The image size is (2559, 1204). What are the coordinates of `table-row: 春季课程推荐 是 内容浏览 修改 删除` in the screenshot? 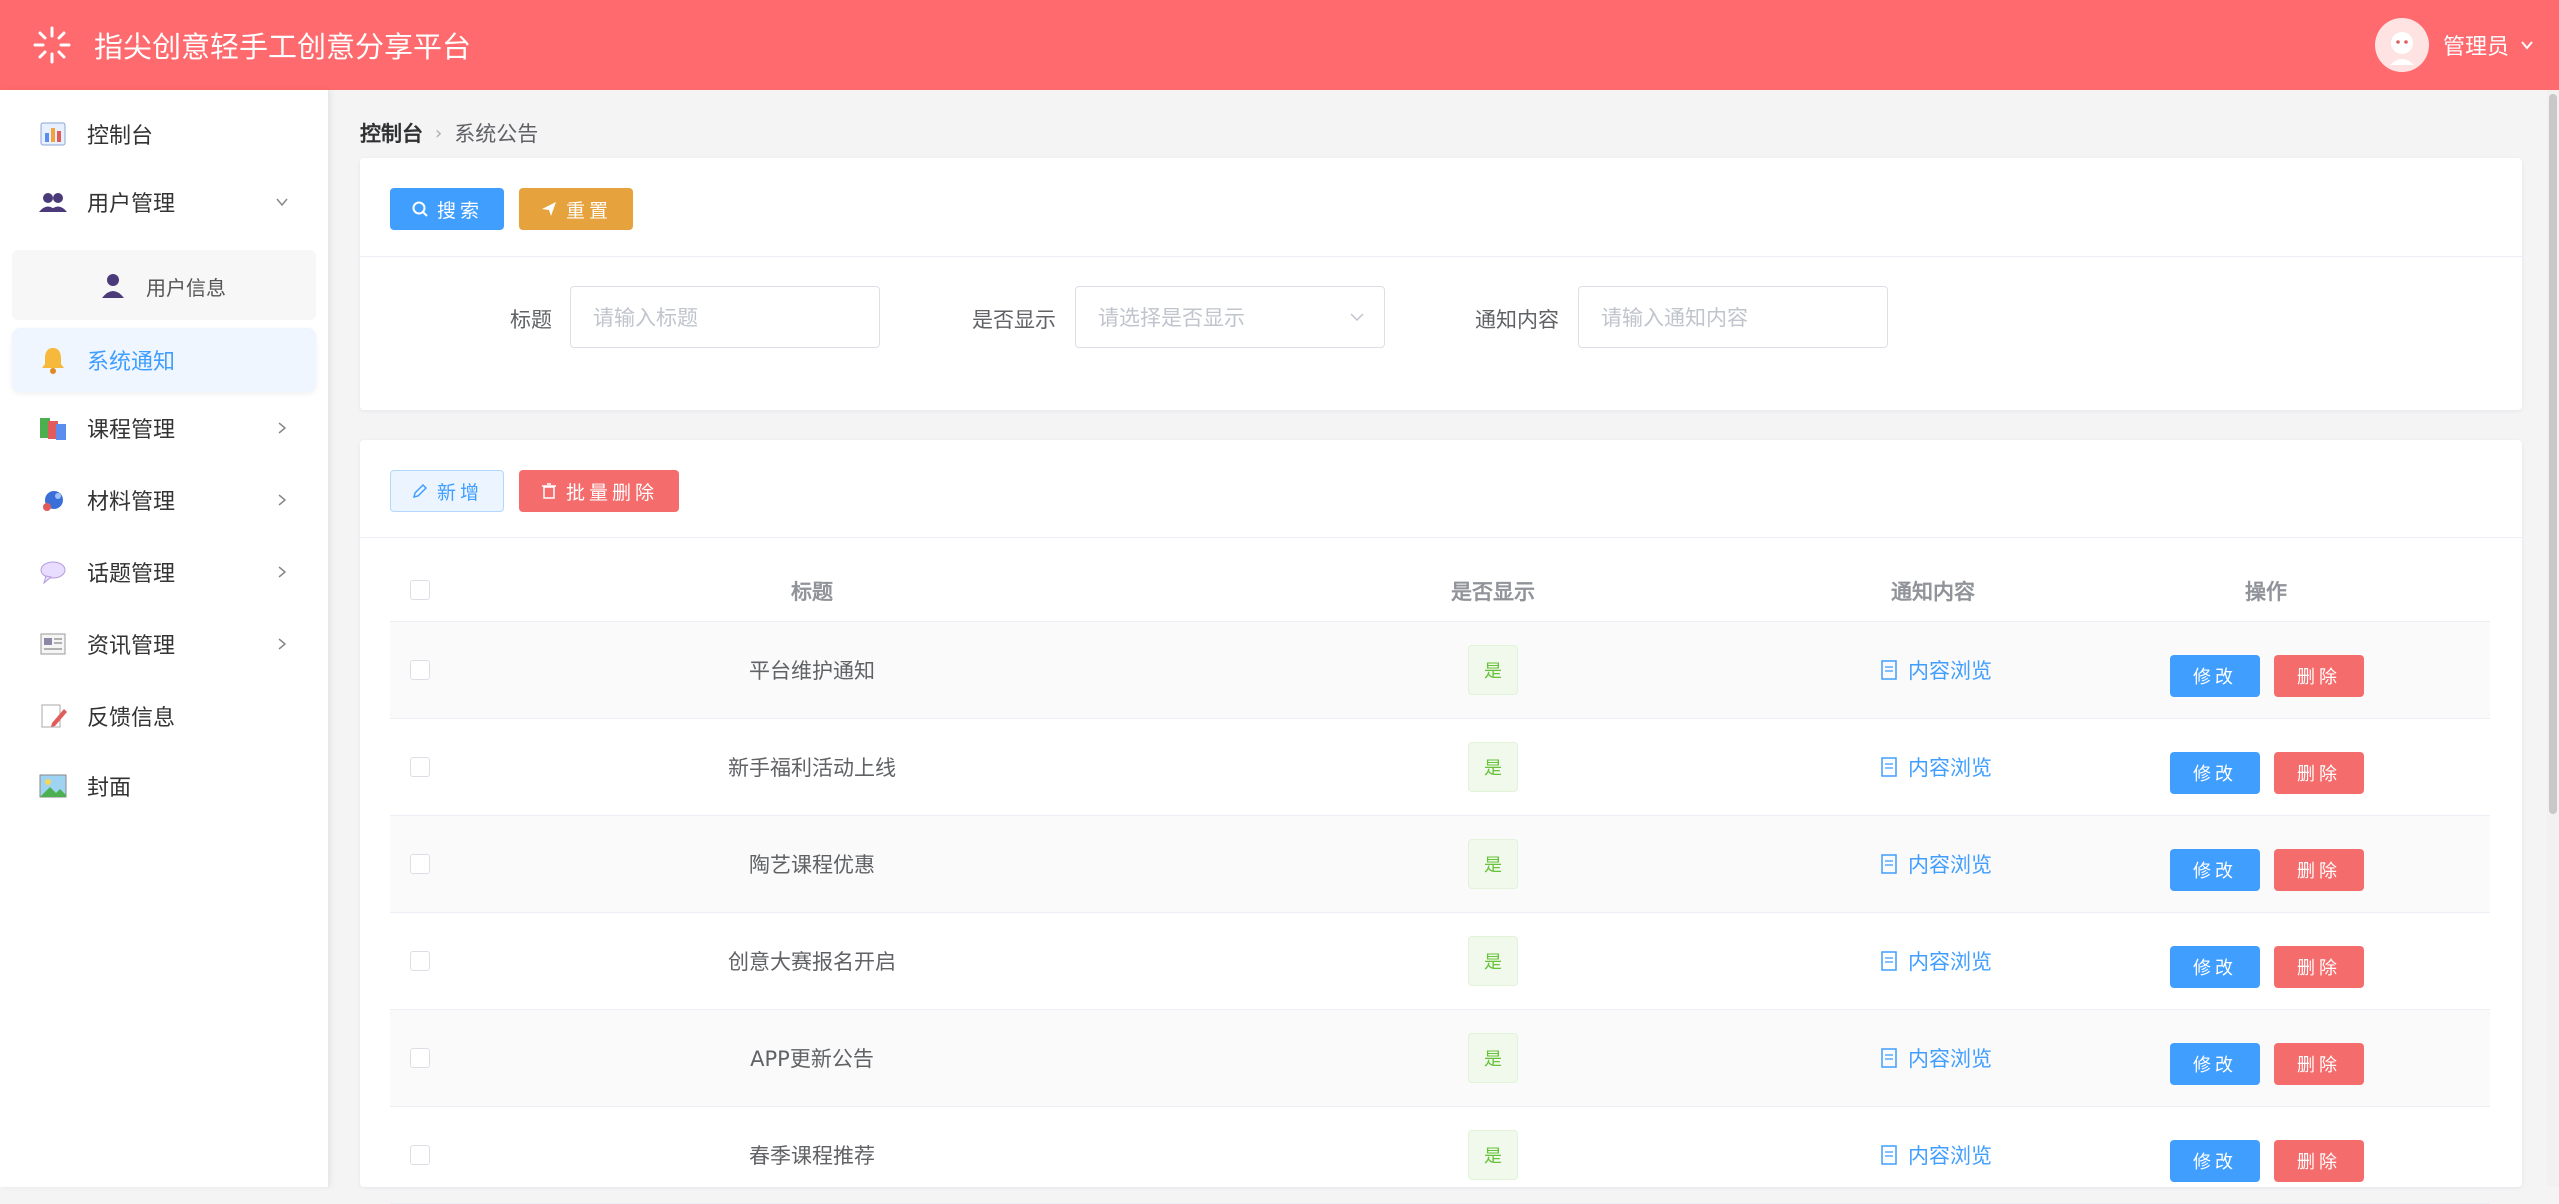 It's located at (1440, 1155).